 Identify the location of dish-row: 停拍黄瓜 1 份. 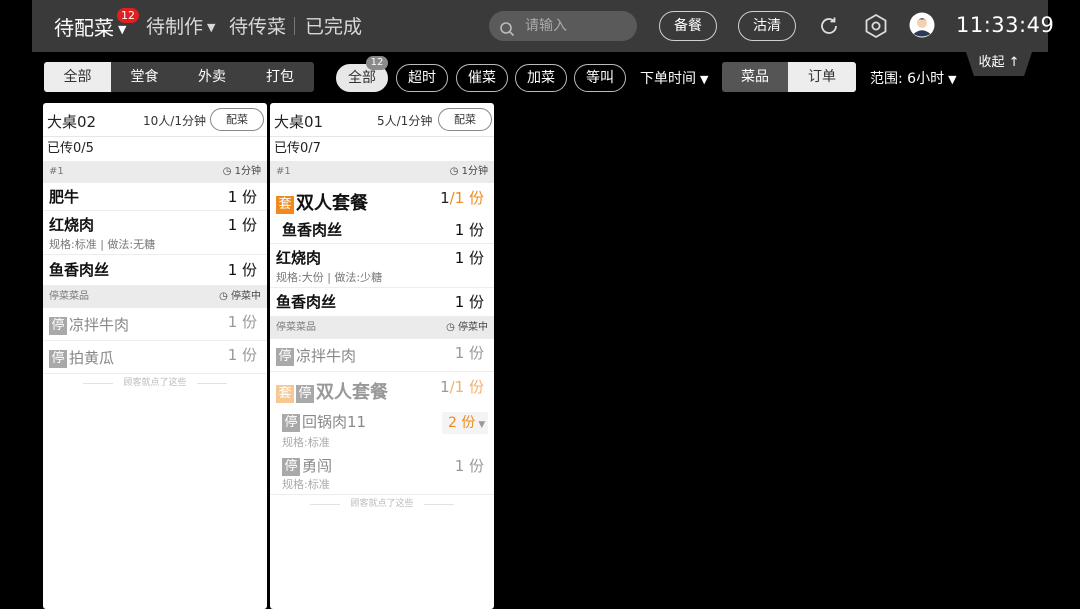
(155, 357).